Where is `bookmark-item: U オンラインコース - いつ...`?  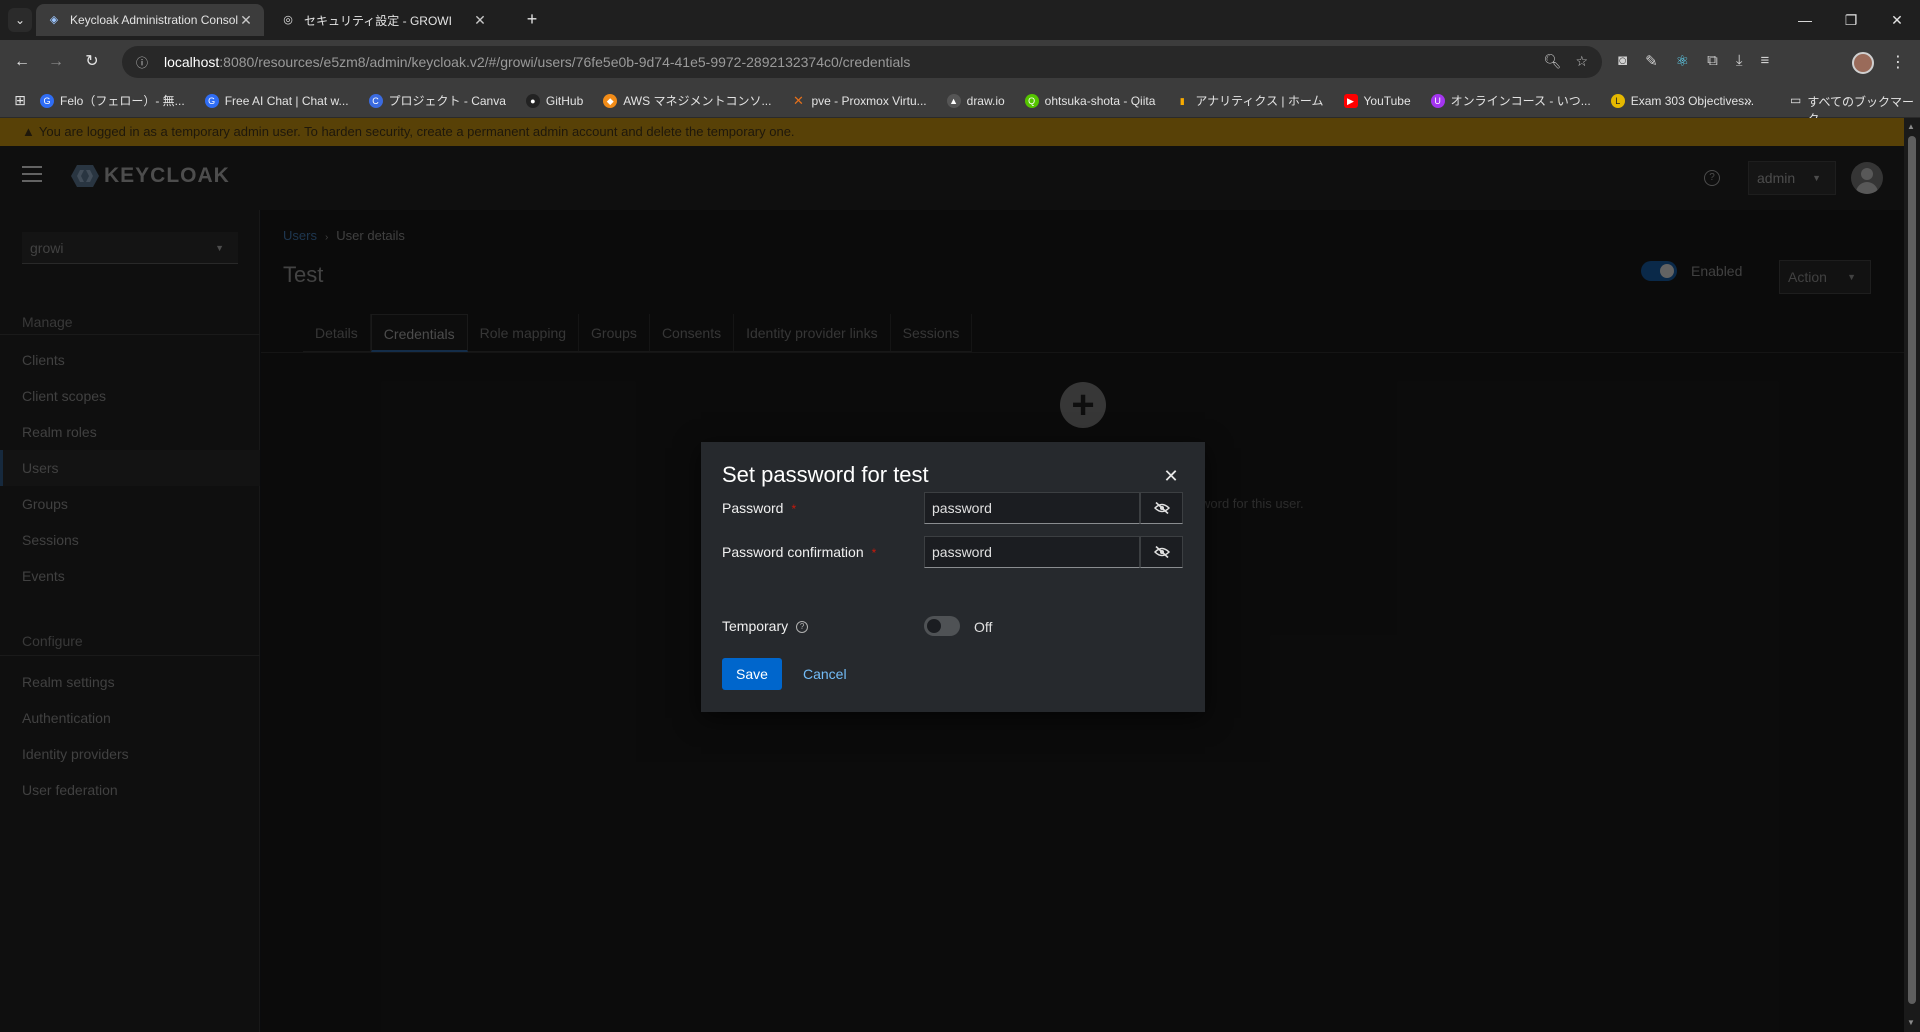
bookmark-item: U オンラインコース - いつ... is located at coordinates (1510, 100).